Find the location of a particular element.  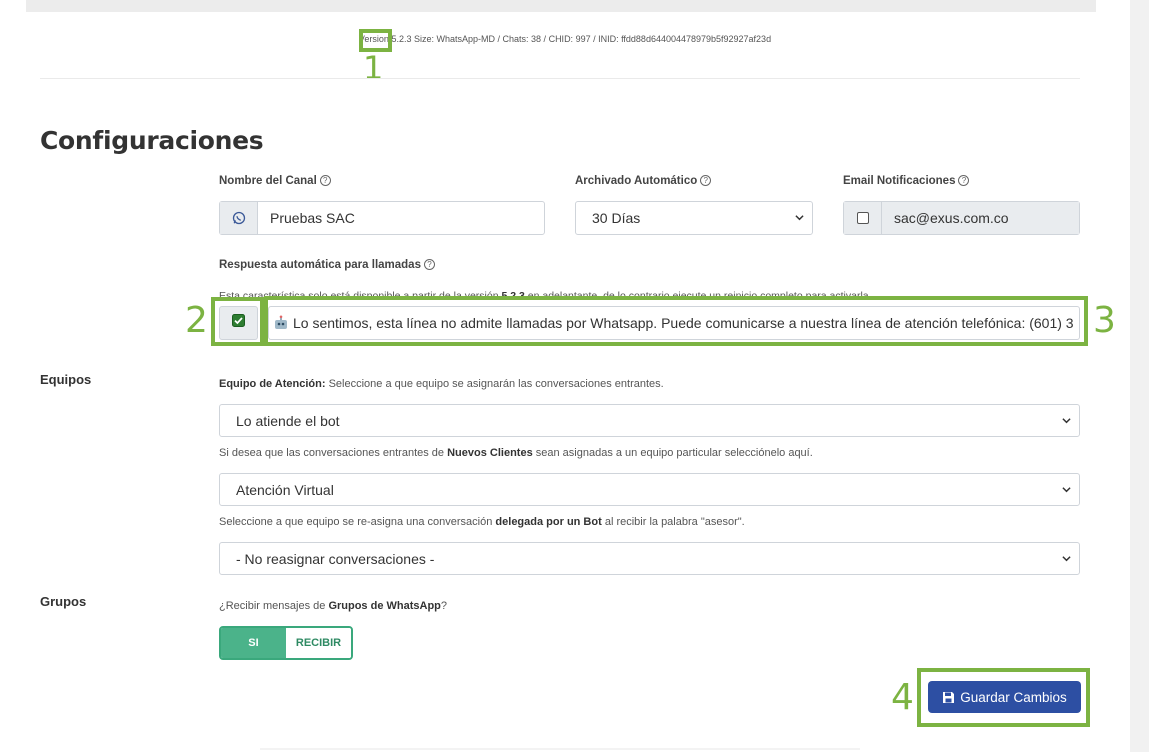

toggle-off-option: RECIBIR is located at coordinates (318, 643).